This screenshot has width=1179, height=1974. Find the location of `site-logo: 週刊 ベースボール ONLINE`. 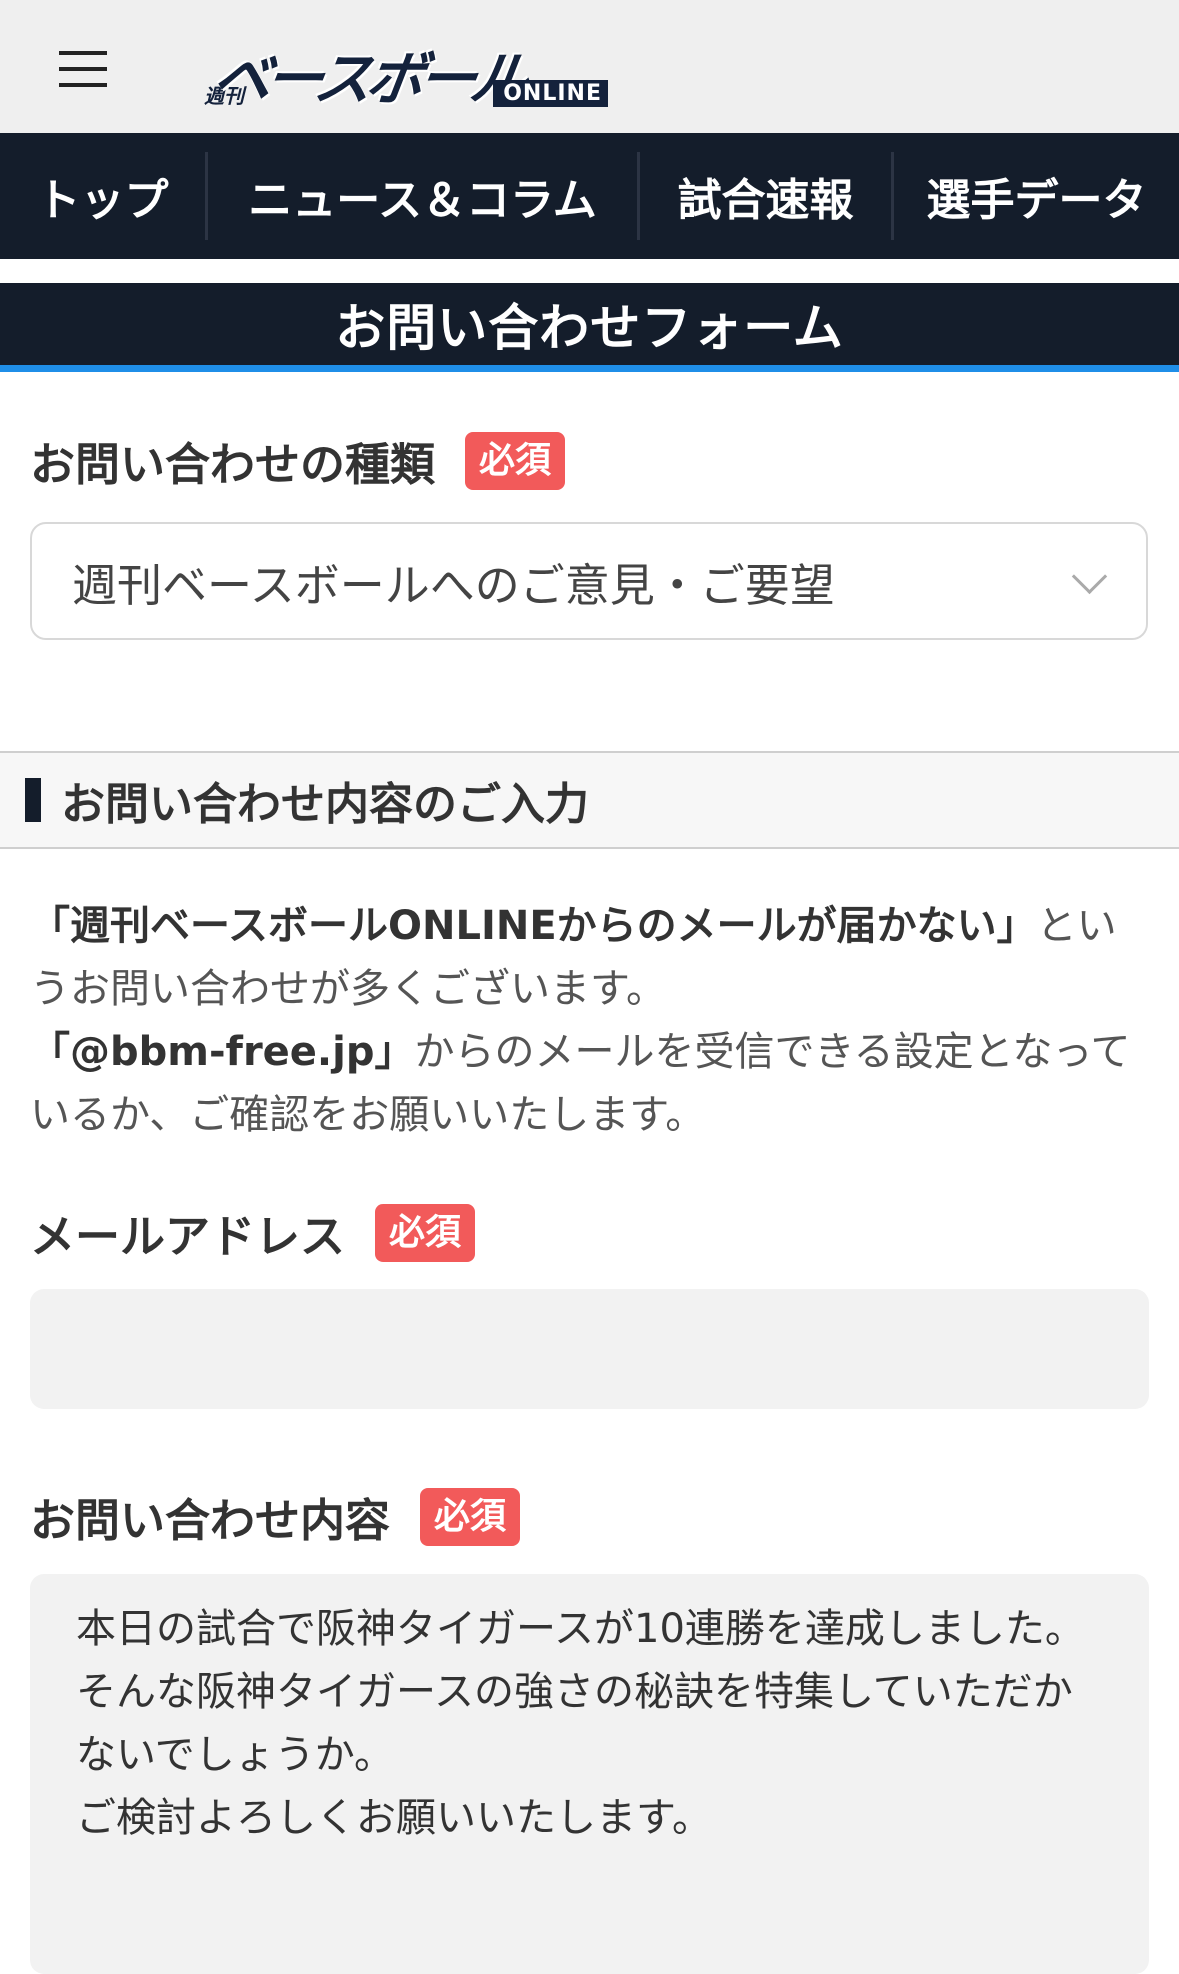

site-logo: 週刊 ベースボール ONLINE is located at coordinates (405, 73).